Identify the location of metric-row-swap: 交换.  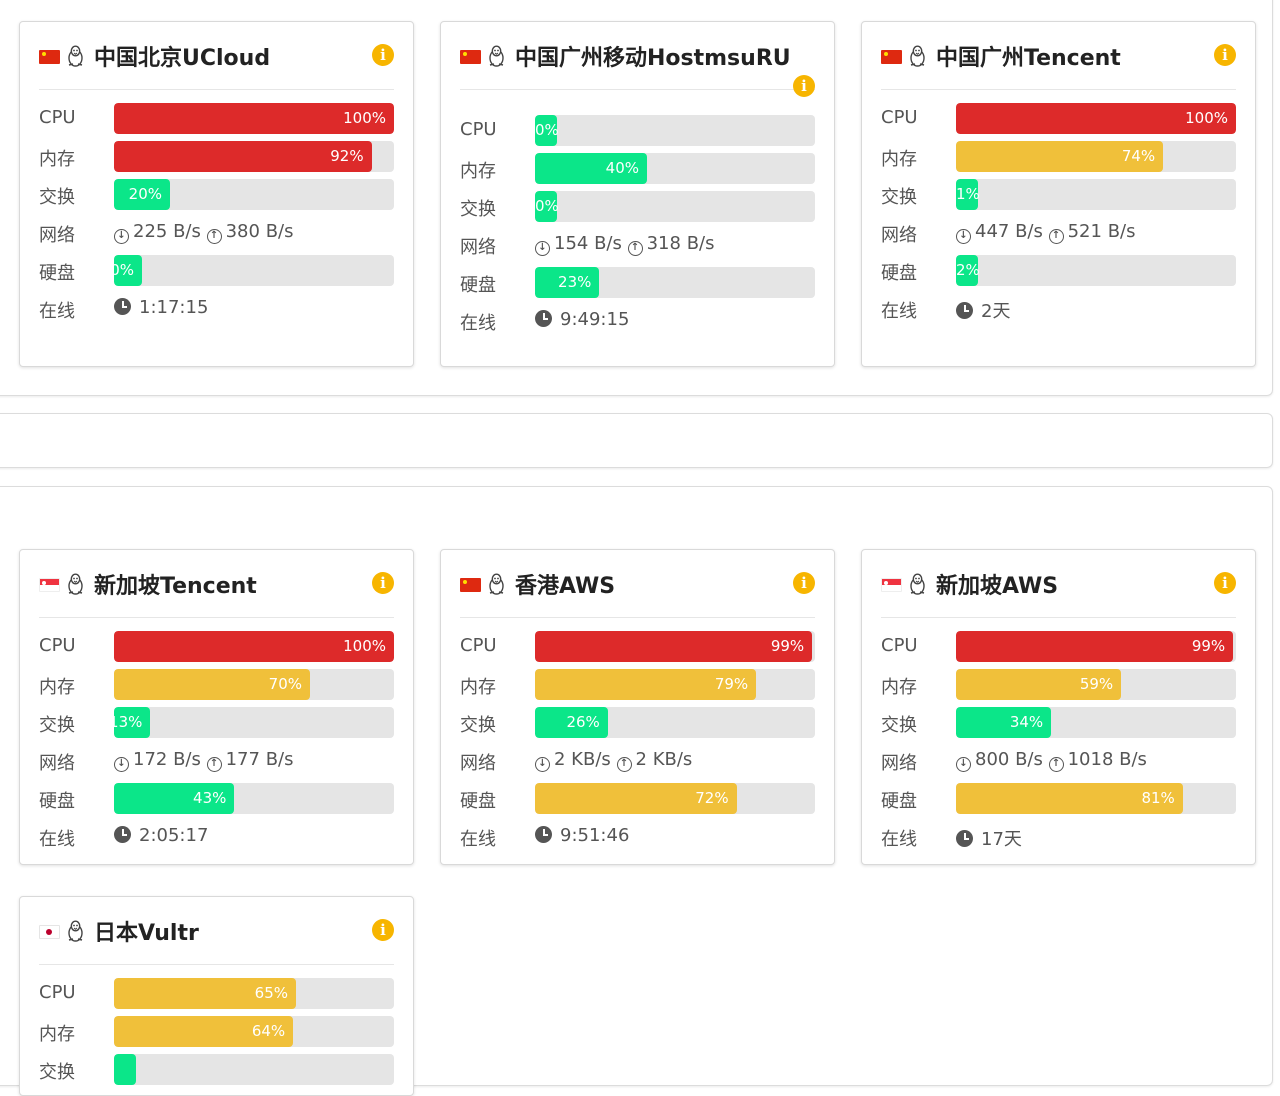
(216, 1069).